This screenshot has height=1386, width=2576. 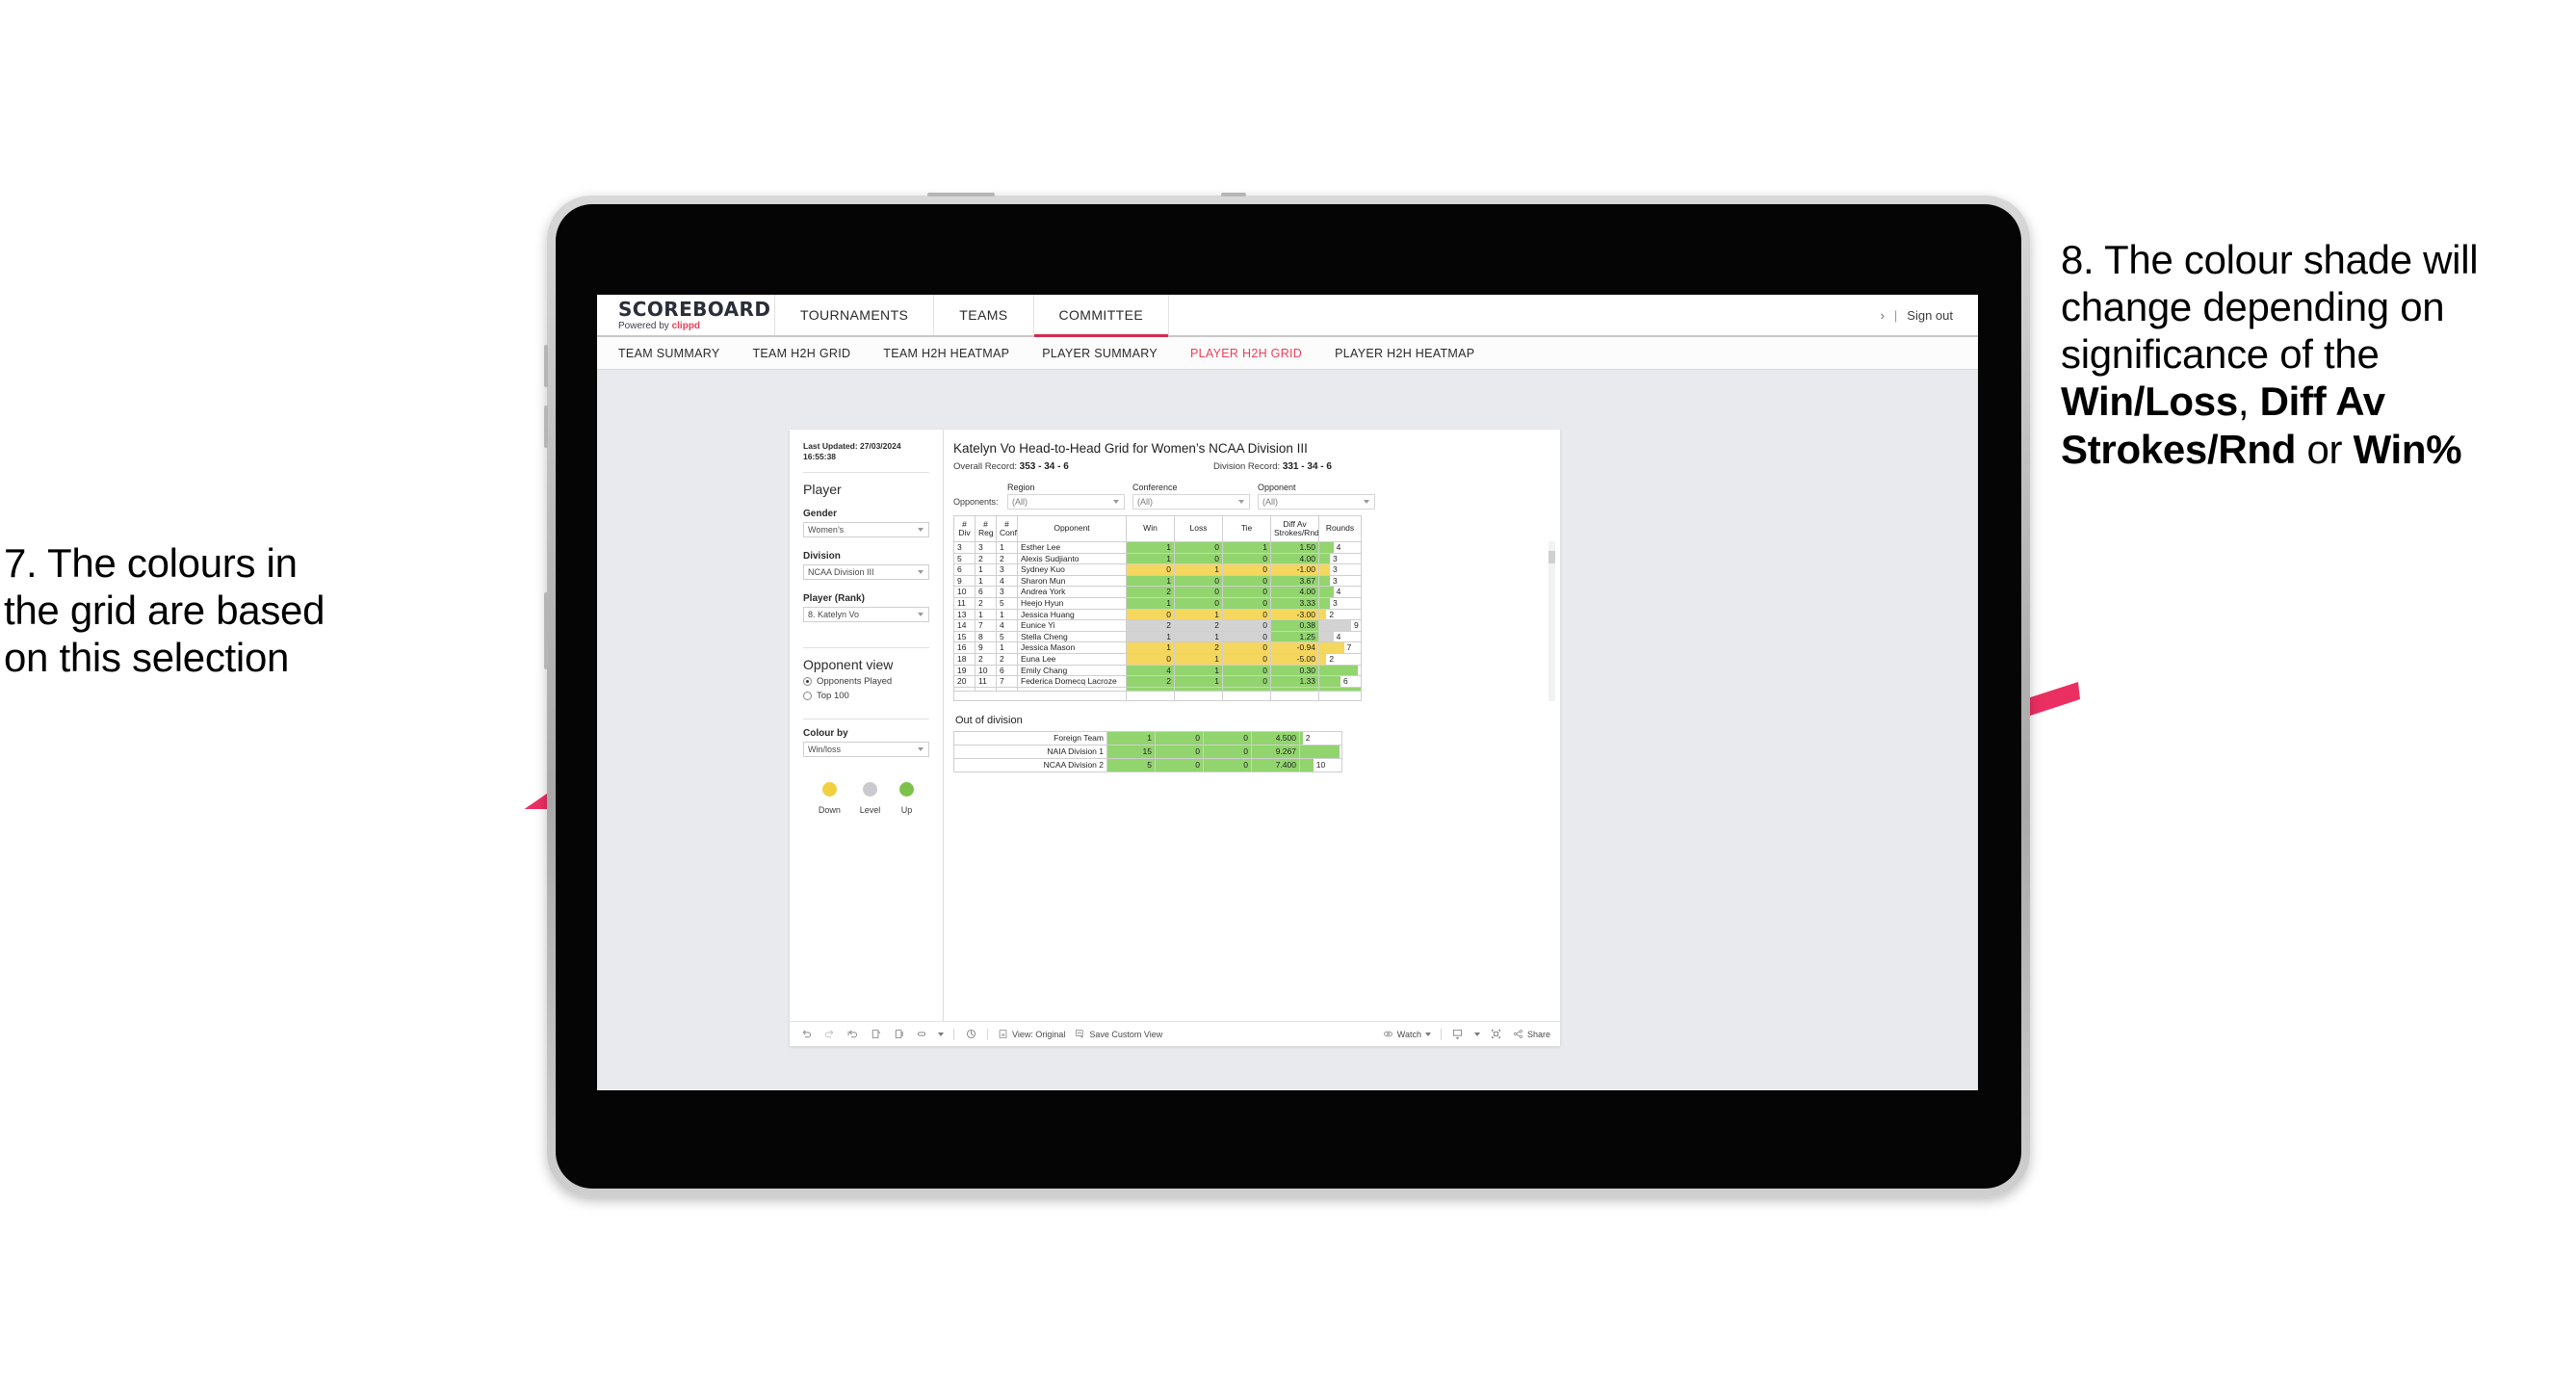 I want to click on conference-select: (All), so click(x=1191, y=502).